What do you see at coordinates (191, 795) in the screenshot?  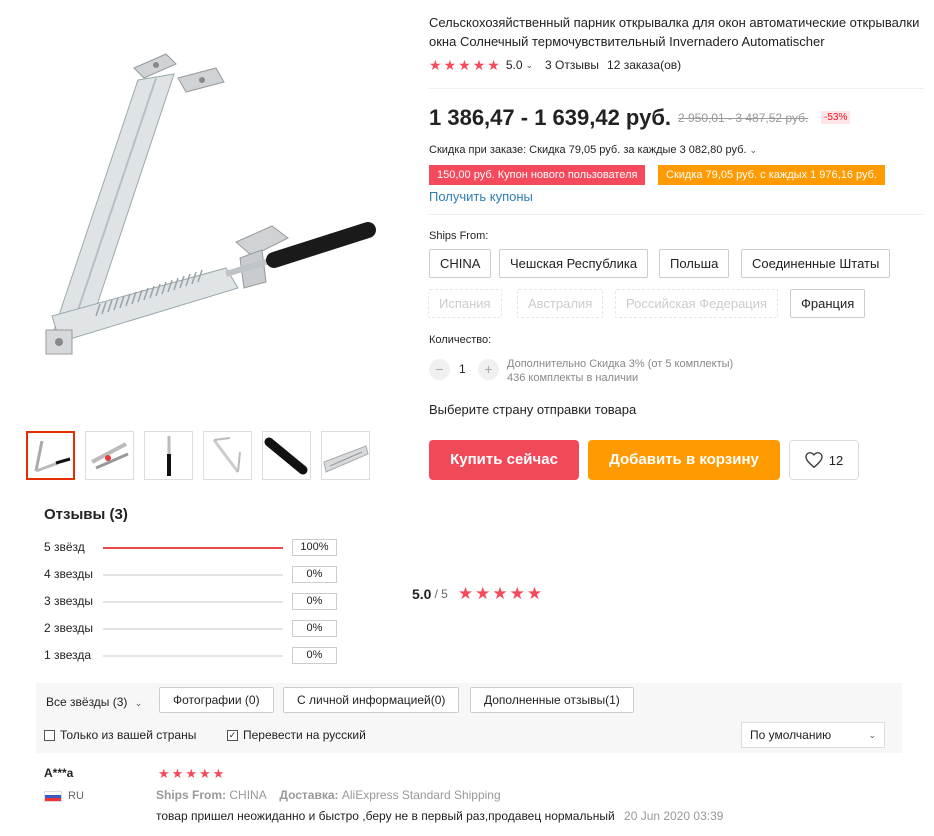 I see `ships-from-meta-label: Ships From:` at bounding box center [191, 795].